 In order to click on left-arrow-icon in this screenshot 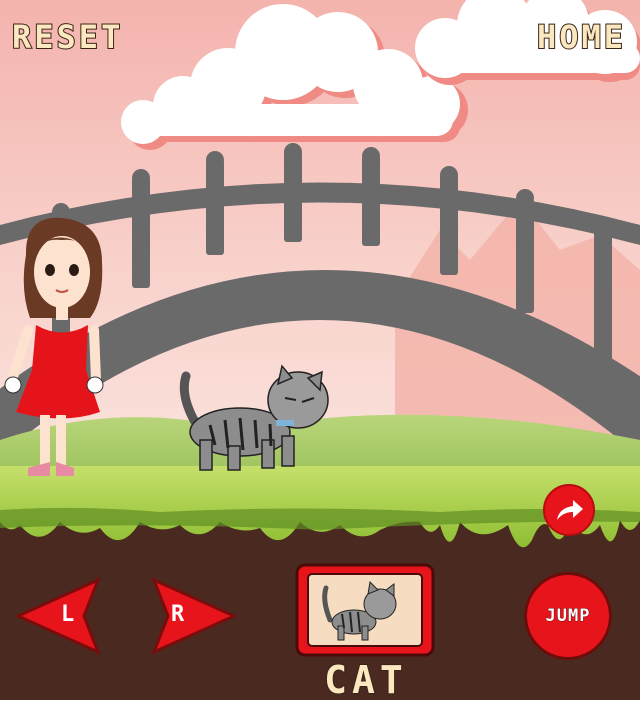, I will do `click(57, 616)`.